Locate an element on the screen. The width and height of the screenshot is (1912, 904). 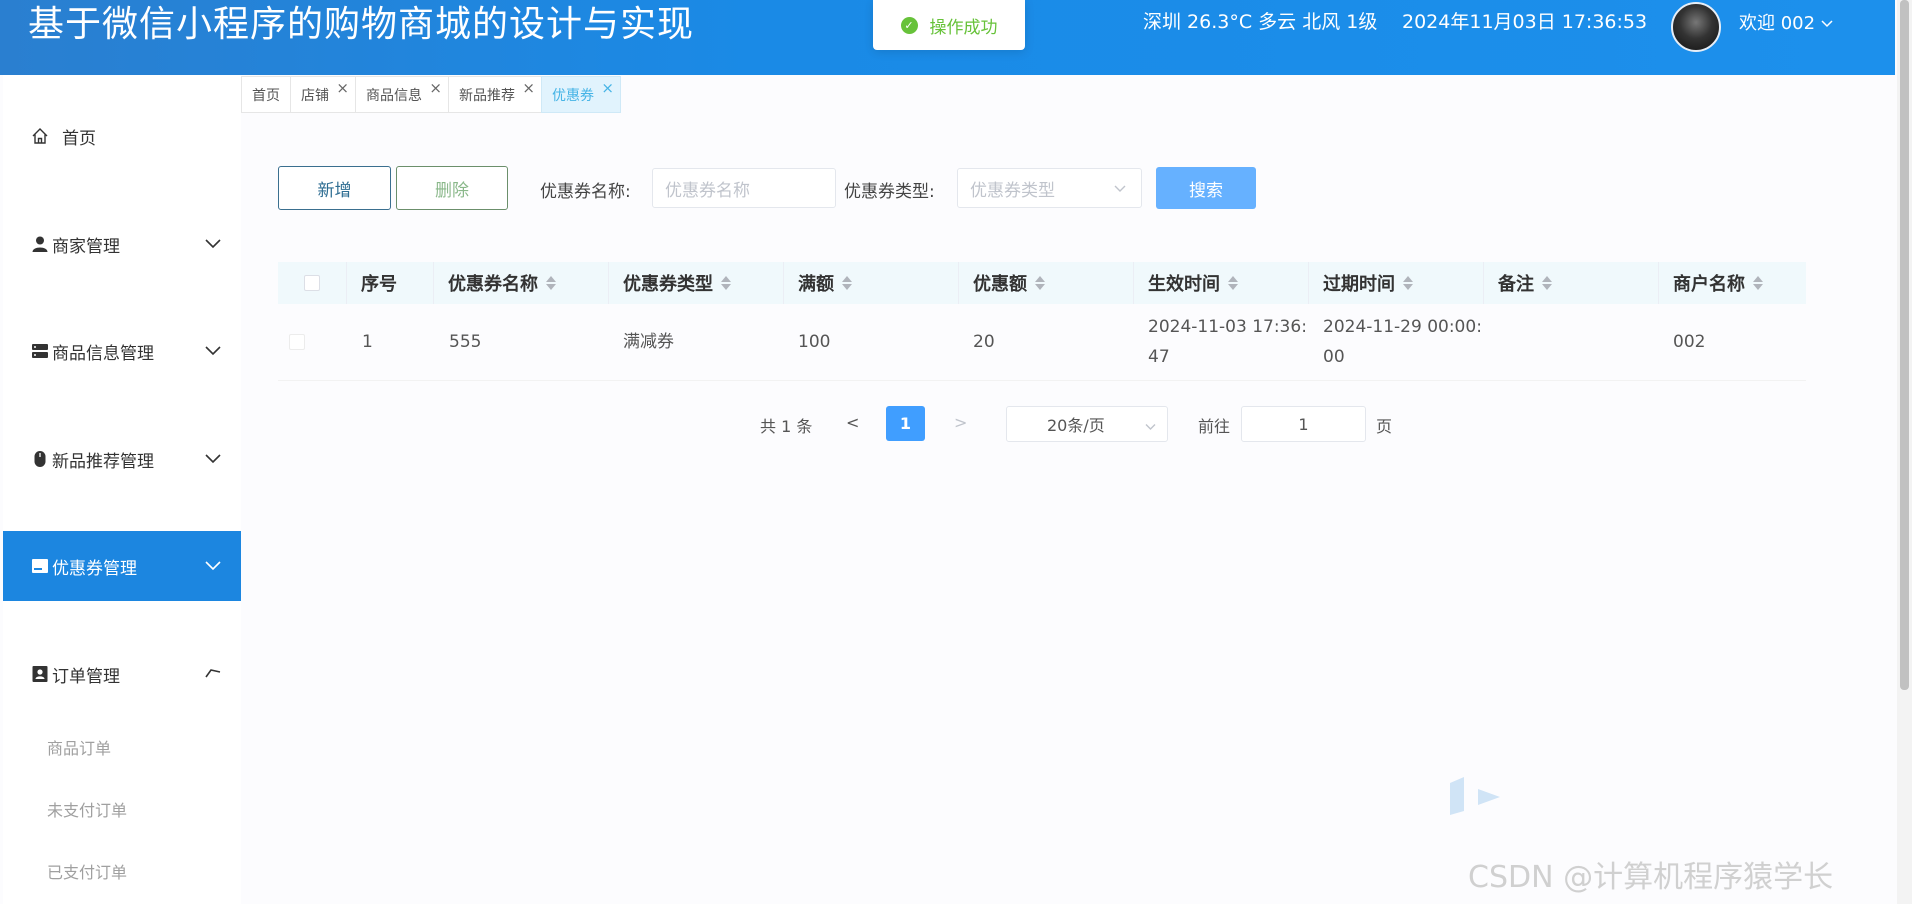
tab-coupon: 优惠券 × is located at coordinates (581, 94).